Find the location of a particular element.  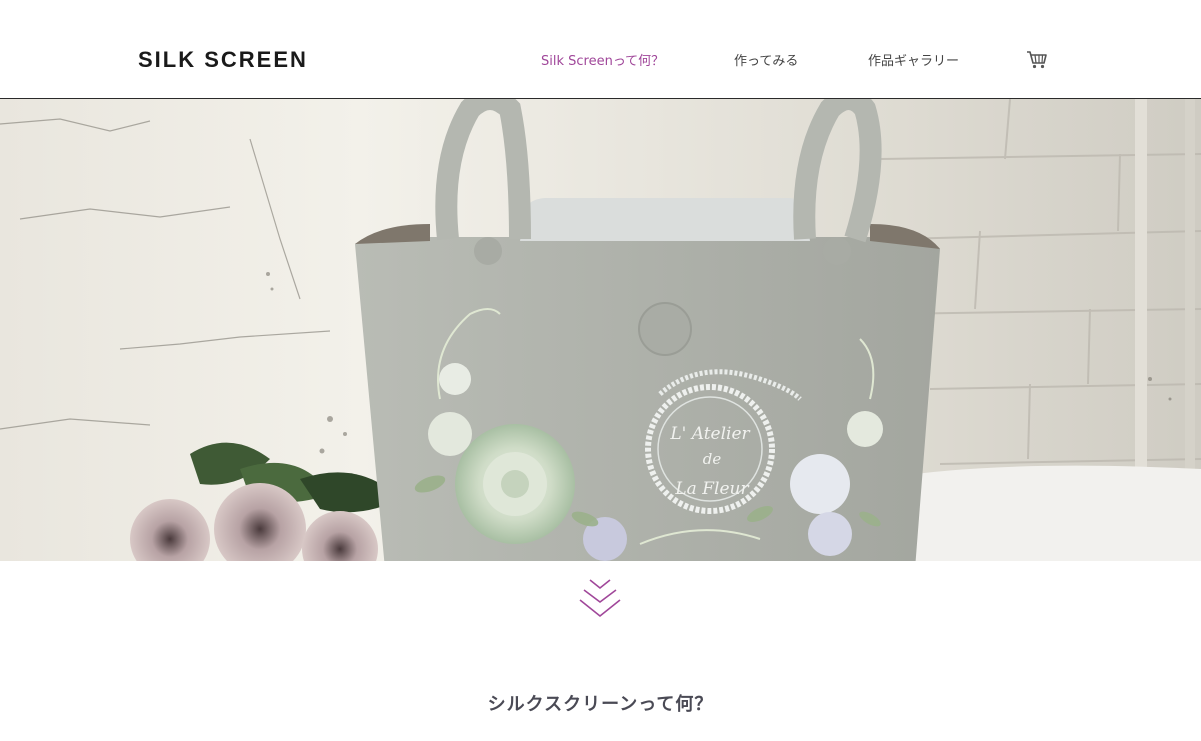

bag-print-line-3: La Fleur is located at coordinates (711, 489).